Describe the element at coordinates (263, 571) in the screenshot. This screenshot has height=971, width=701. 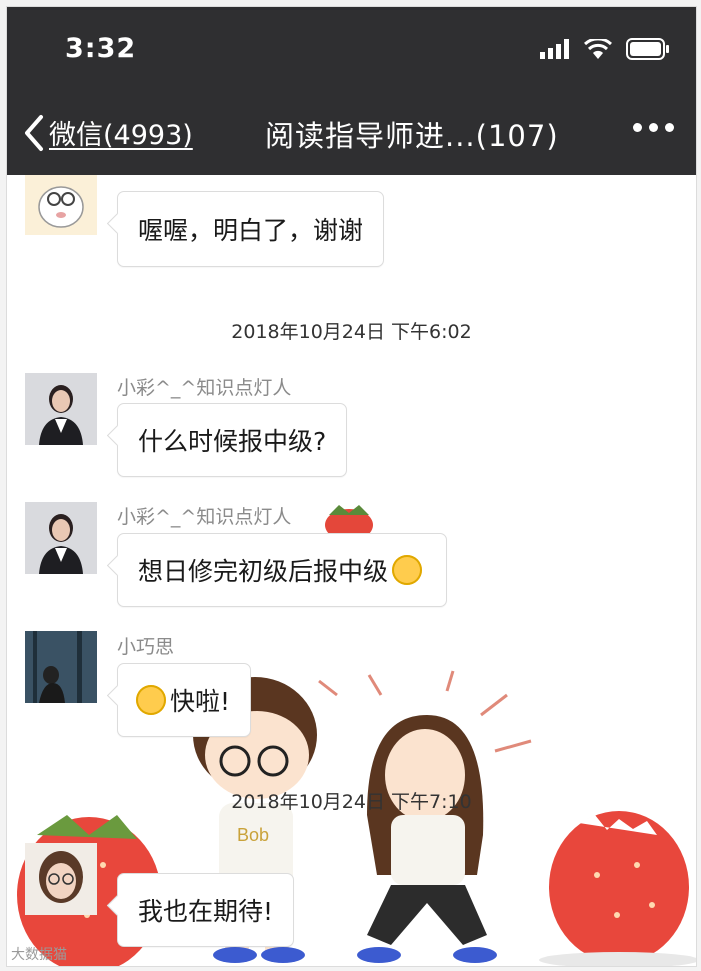
I see `message-text: 想日修完初级后报中级` at that location.